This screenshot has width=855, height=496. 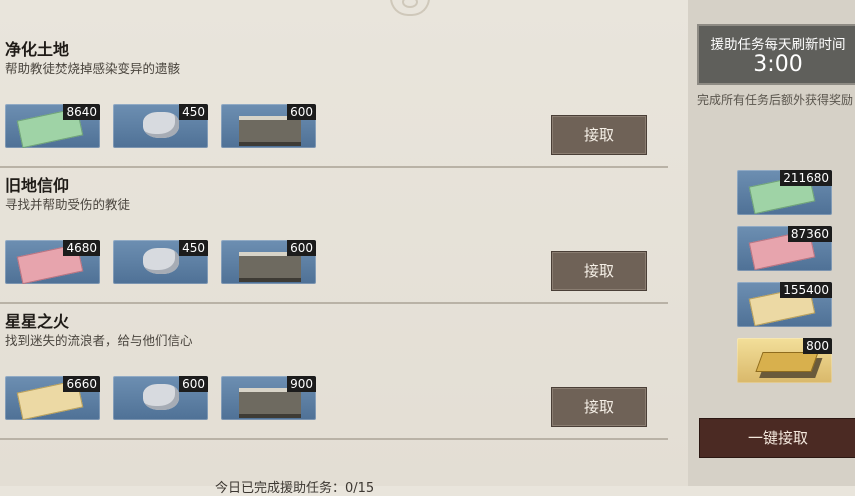 I want to click on reward-count: 900, so click(x=301, y=384).